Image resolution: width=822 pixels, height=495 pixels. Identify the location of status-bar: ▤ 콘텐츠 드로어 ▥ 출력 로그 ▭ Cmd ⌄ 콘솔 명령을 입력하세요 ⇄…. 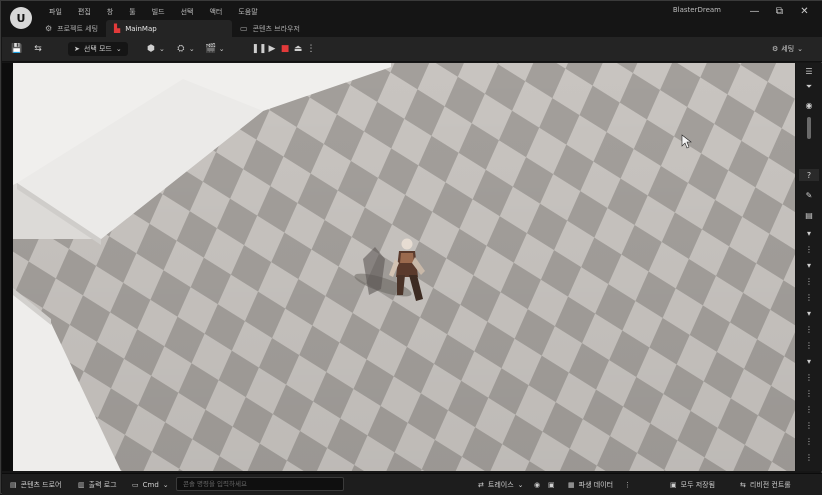
(412, 484).